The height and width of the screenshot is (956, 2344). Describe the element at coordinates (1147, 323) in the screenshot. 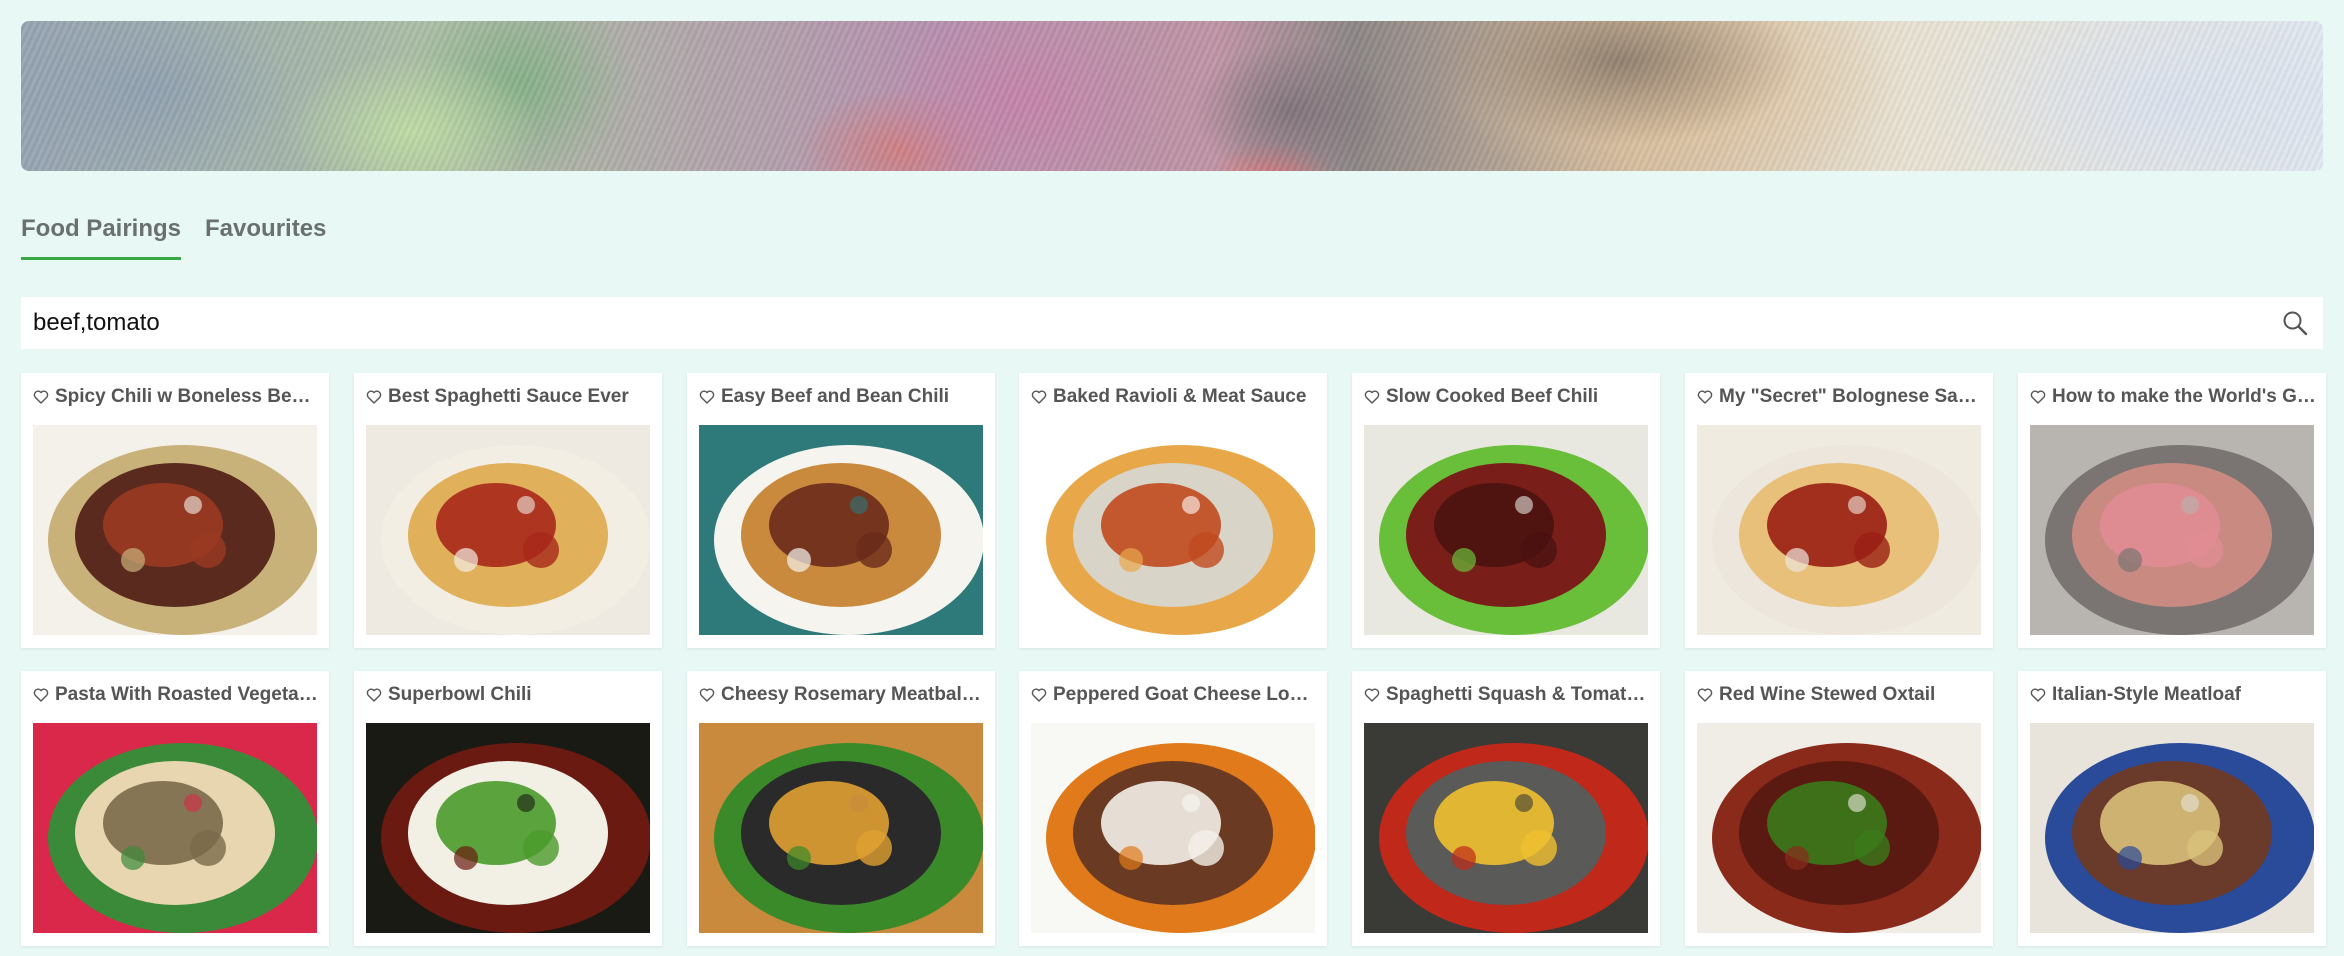

I see `search-input` at that location.